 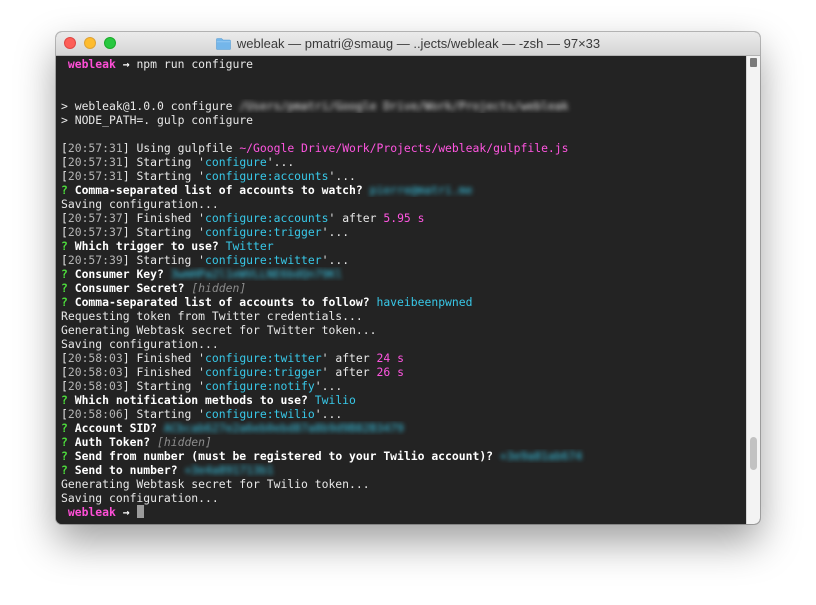 I want to click on terminal-text: Auth Token?, so click(x=116, y=442).